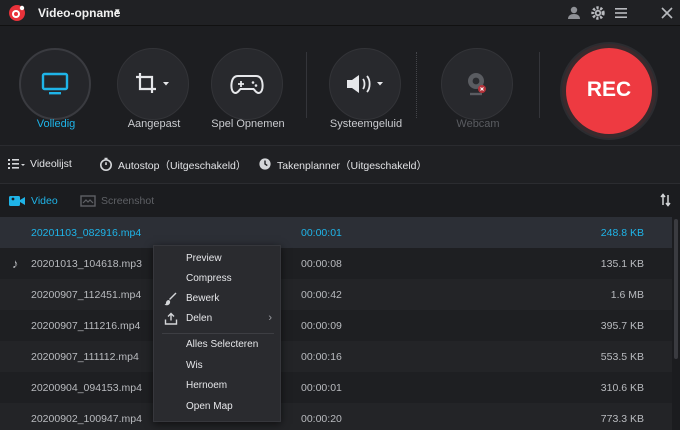  I want to click on share-icon, so click(171, 319).